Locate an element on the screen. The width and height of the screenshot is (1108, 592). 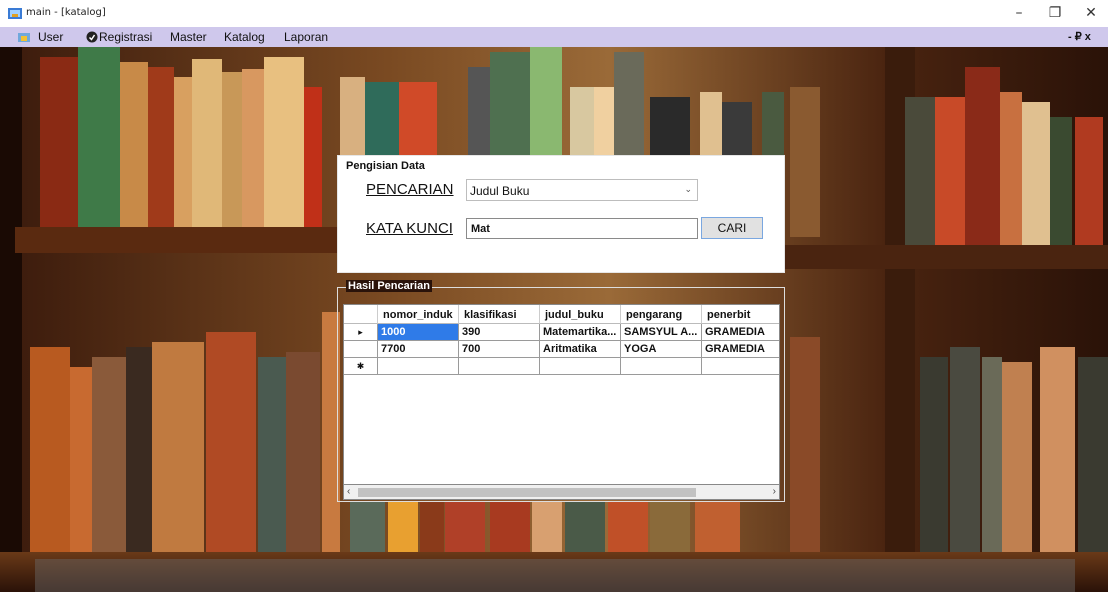
horizontal-scrollbar: ‹ › is located at coordinates (561, 492).